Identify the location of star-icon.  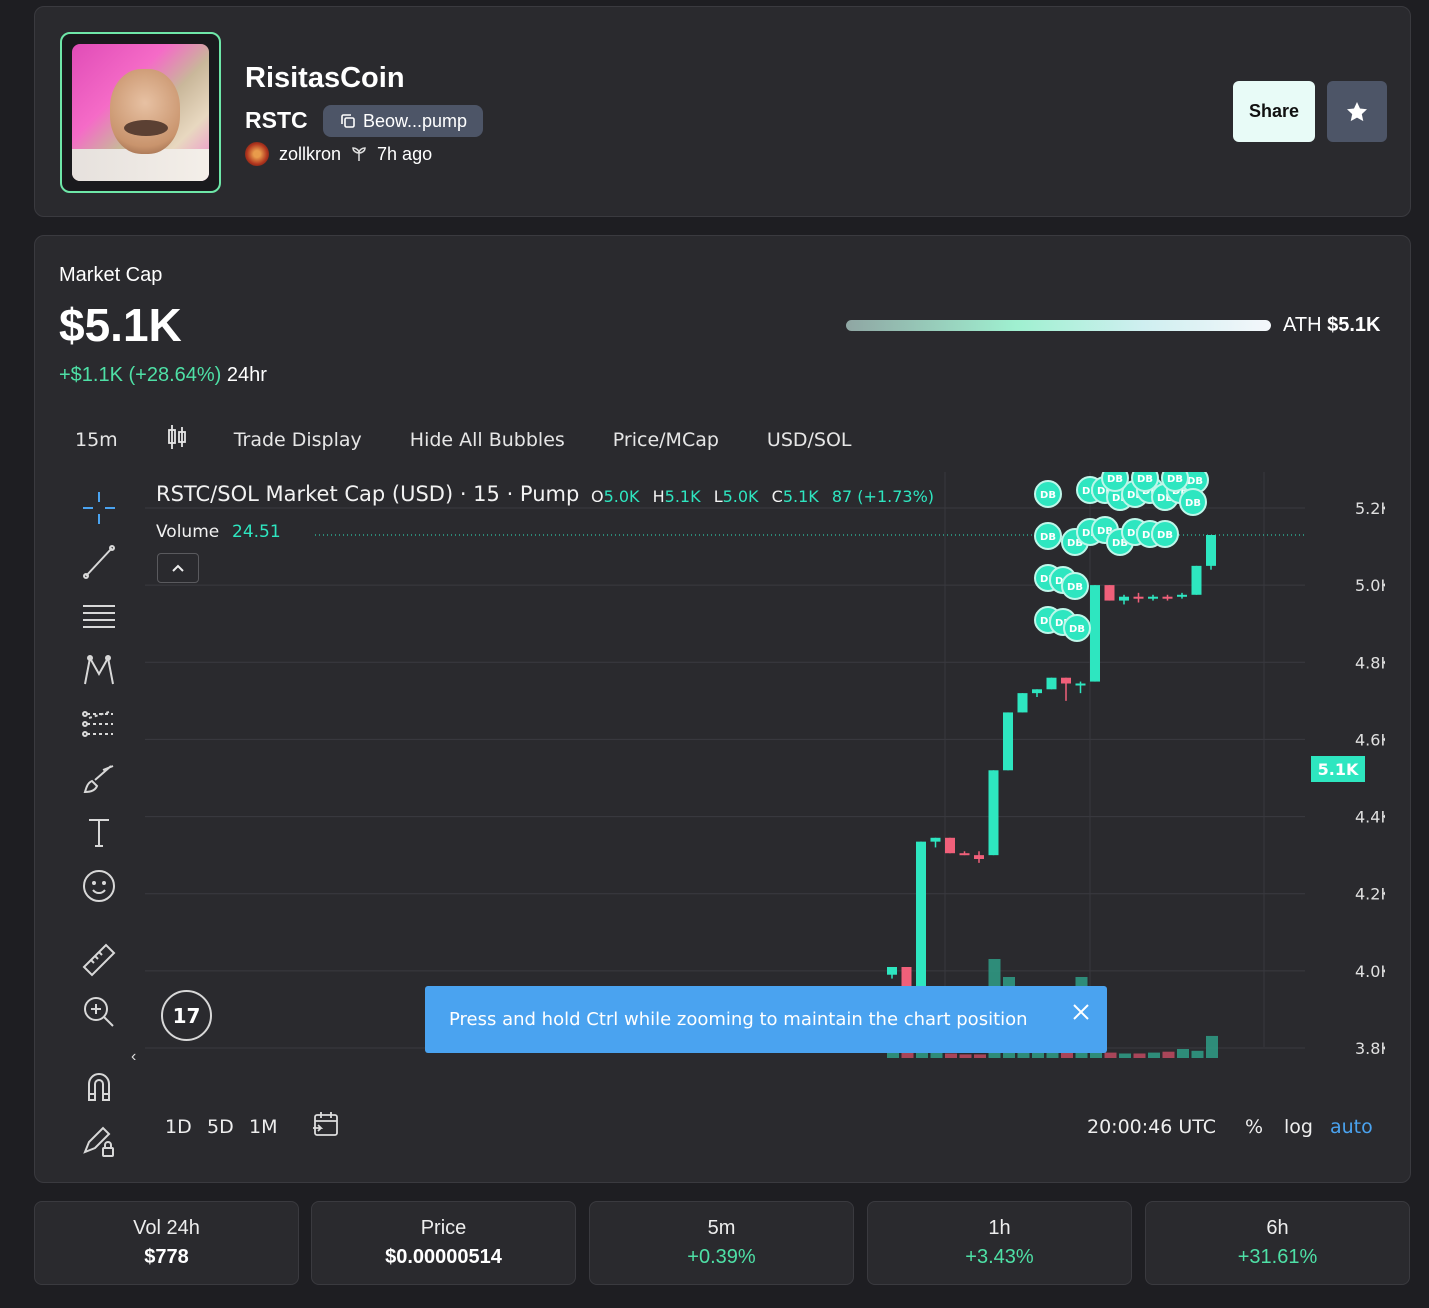
(1357, 111).